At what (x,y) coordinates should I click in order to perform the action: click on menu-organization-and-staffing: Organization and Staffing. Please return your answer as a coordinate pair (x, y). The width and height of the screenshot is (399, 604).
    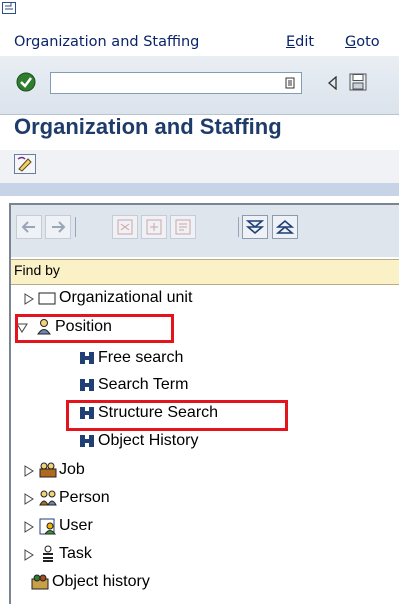
    Looking at the image, I should click on (106, 42).